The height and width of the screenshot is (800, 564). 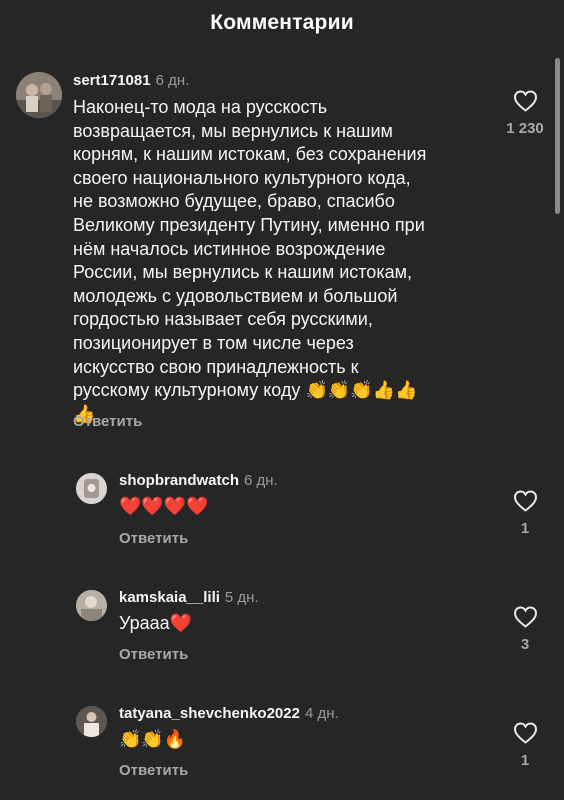 I want to click on like-control: 3, so click(x=525, y=629).